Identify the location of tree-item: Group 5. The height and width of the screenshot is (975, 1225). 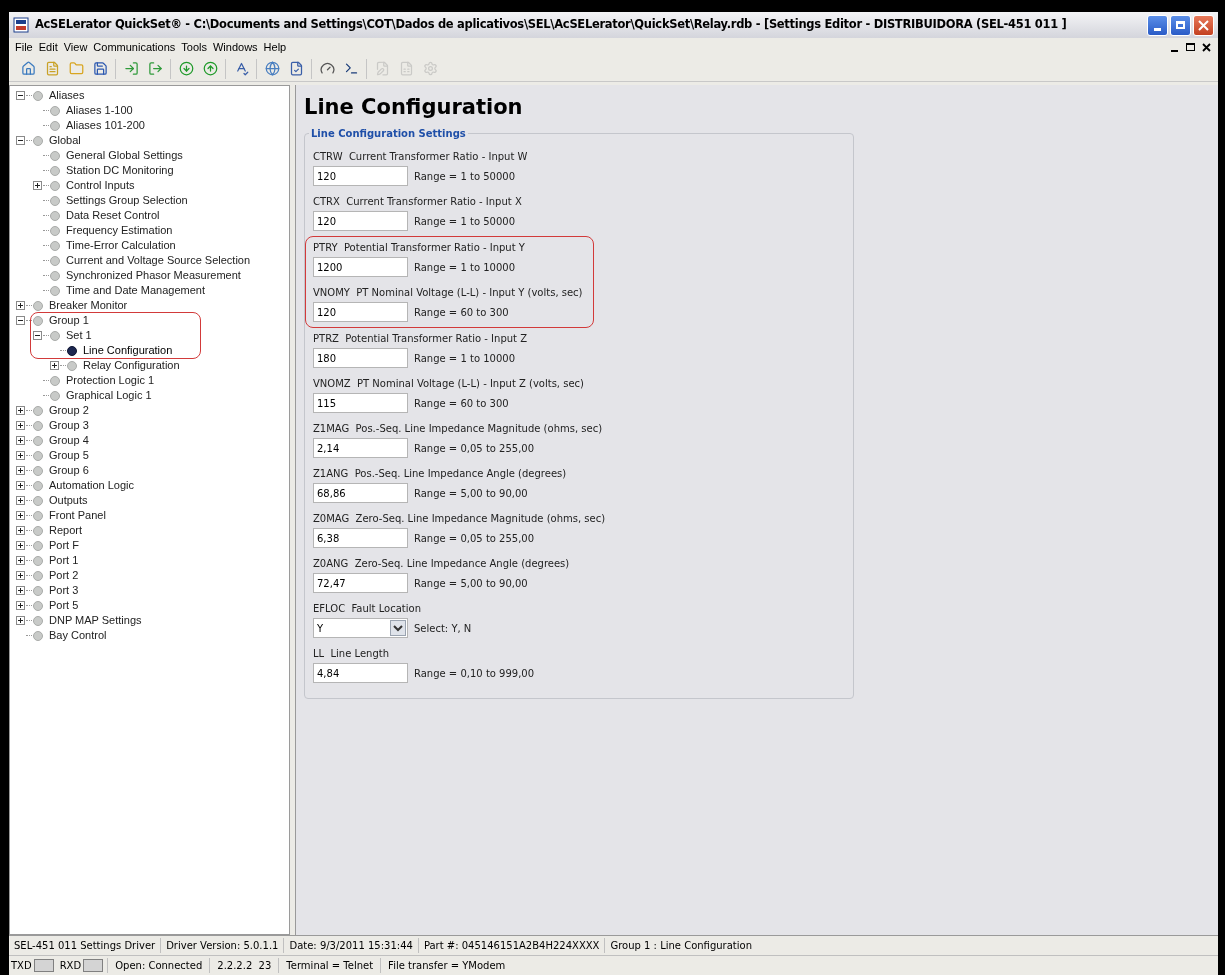
(69, 455).